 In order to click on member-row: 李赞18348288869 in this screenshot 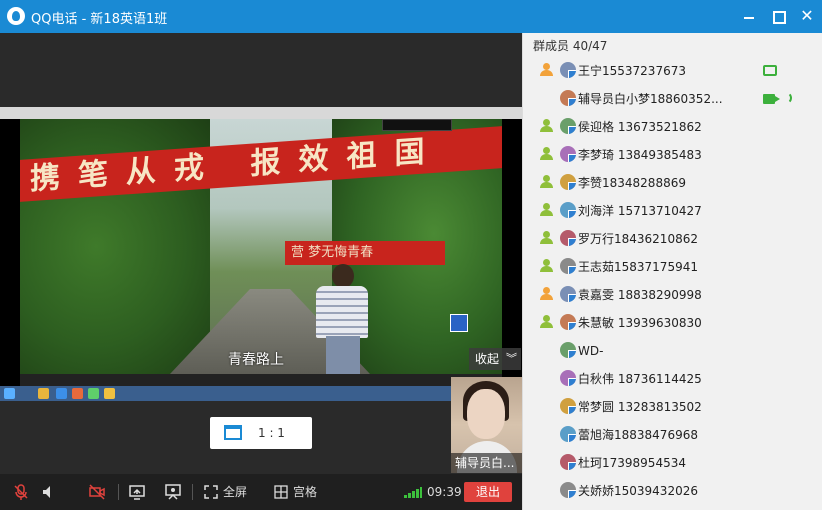, I will do `click(672, 183)`.